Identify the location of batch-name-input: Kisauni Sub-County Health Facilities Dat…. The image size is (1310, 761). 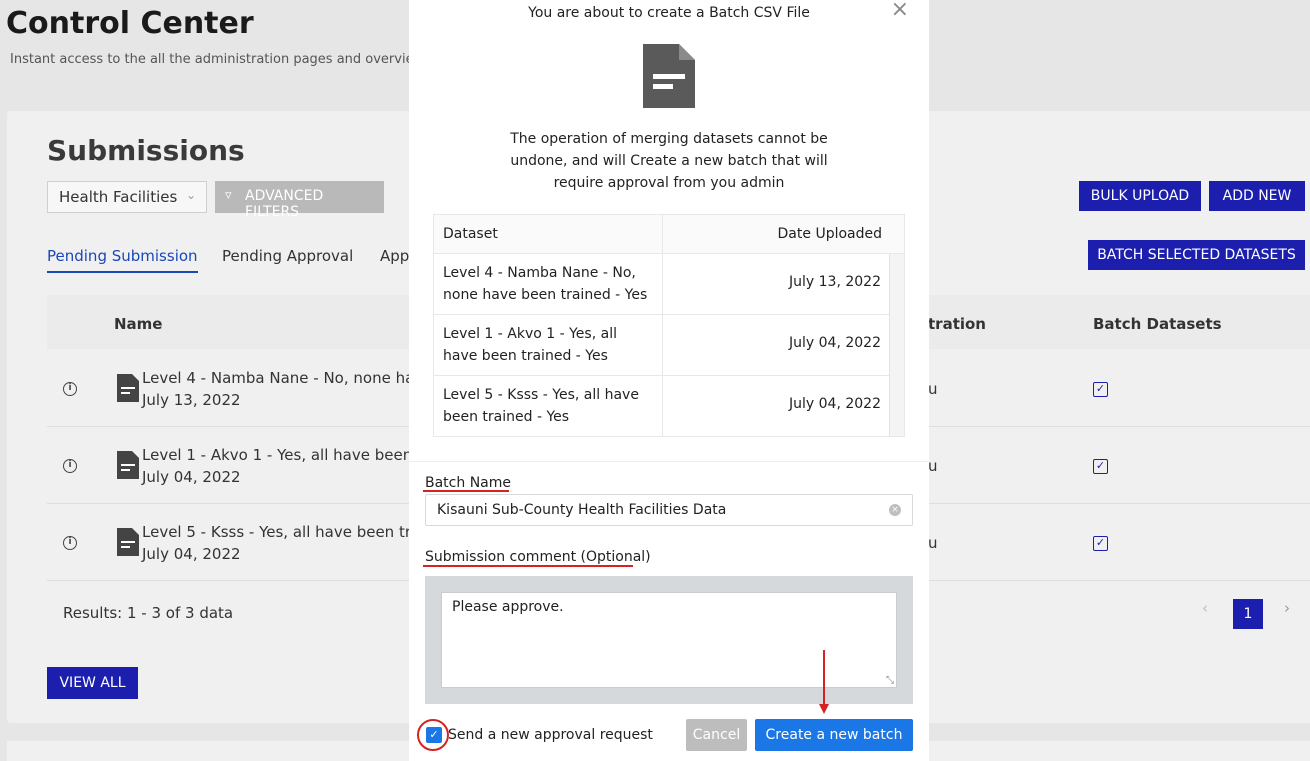
(669, 510).